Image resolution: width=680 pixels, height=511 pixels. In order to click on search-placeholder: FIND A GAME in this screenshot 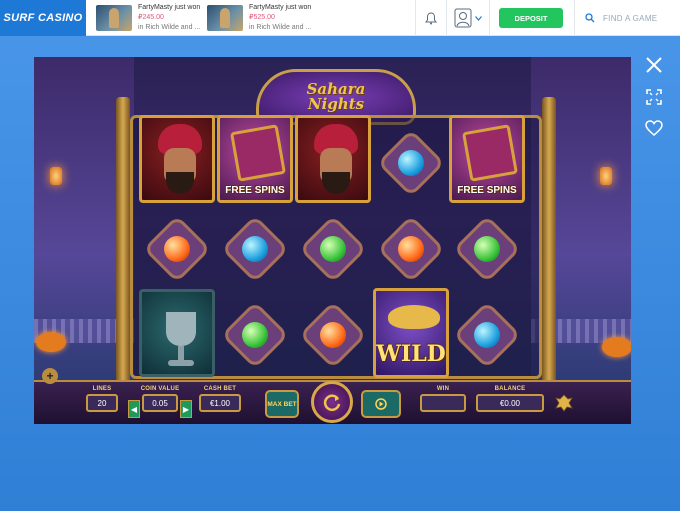, I will do `click(630, 18)`.